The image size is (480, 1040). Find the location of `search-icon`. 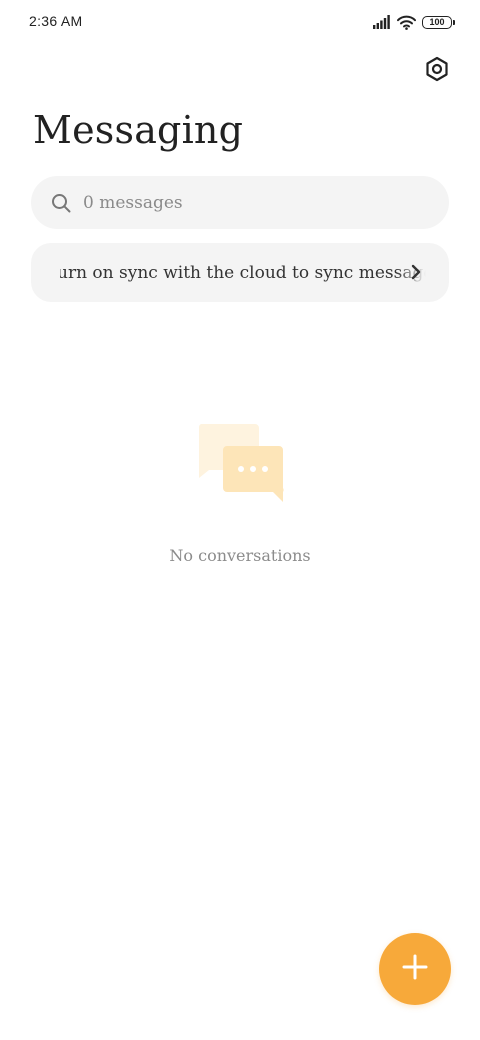

search-icon is located at coordinates (61, 203).